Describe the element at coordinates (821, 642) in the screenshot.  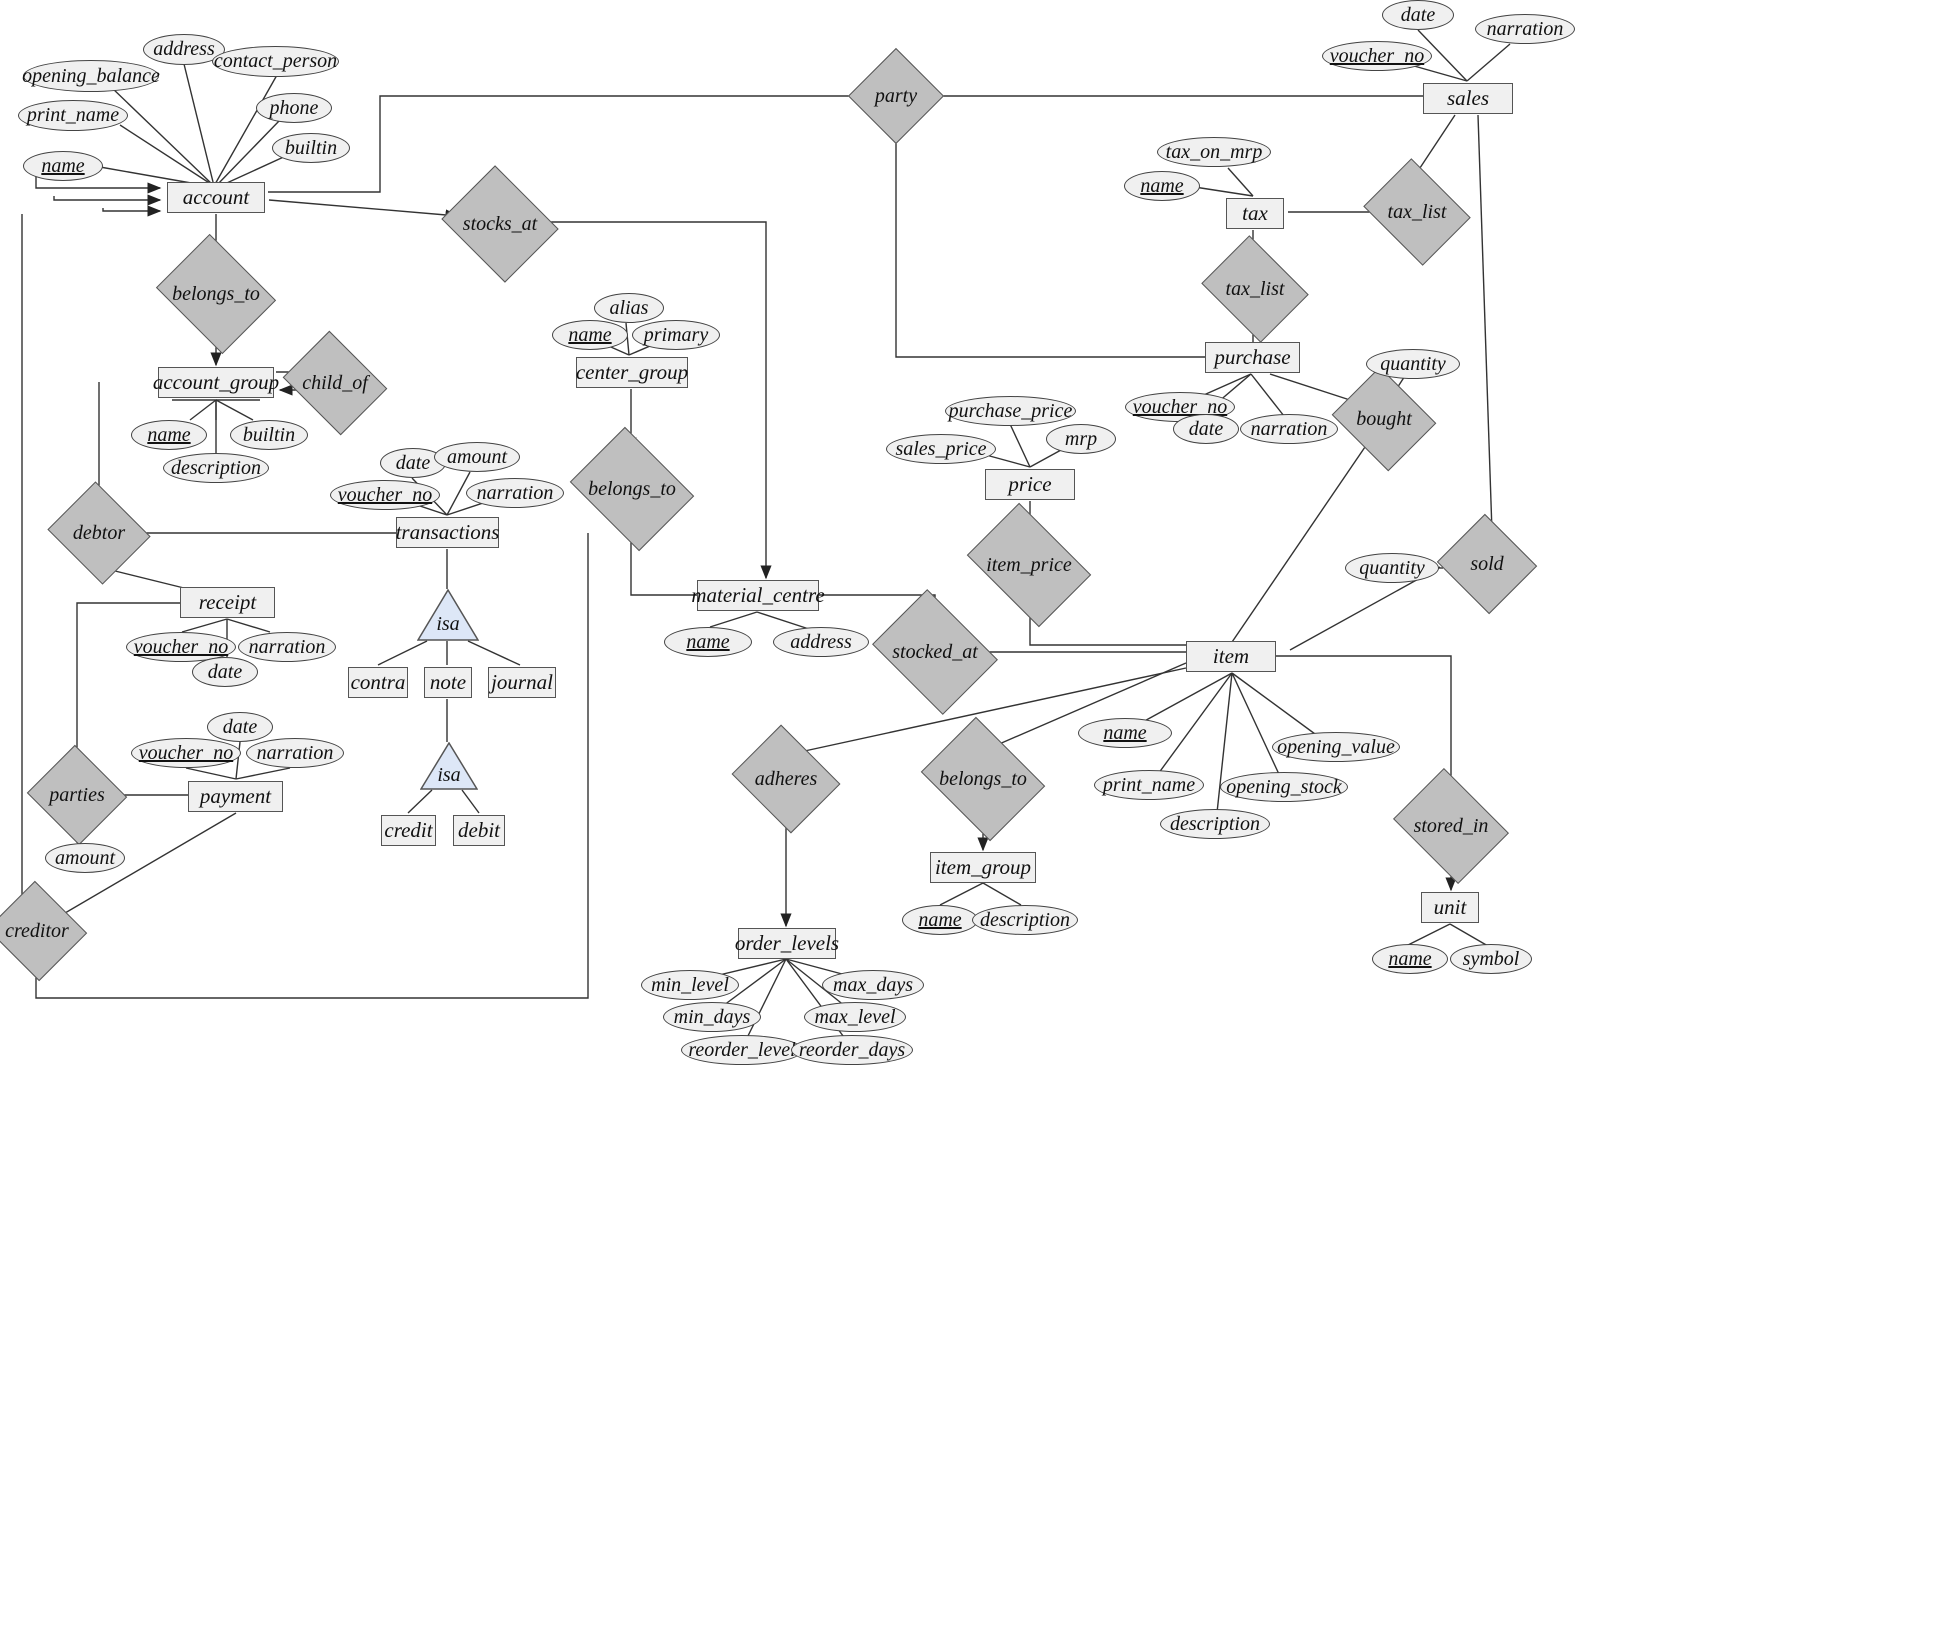
I see `attribute-address-material-centre: address` at that location.